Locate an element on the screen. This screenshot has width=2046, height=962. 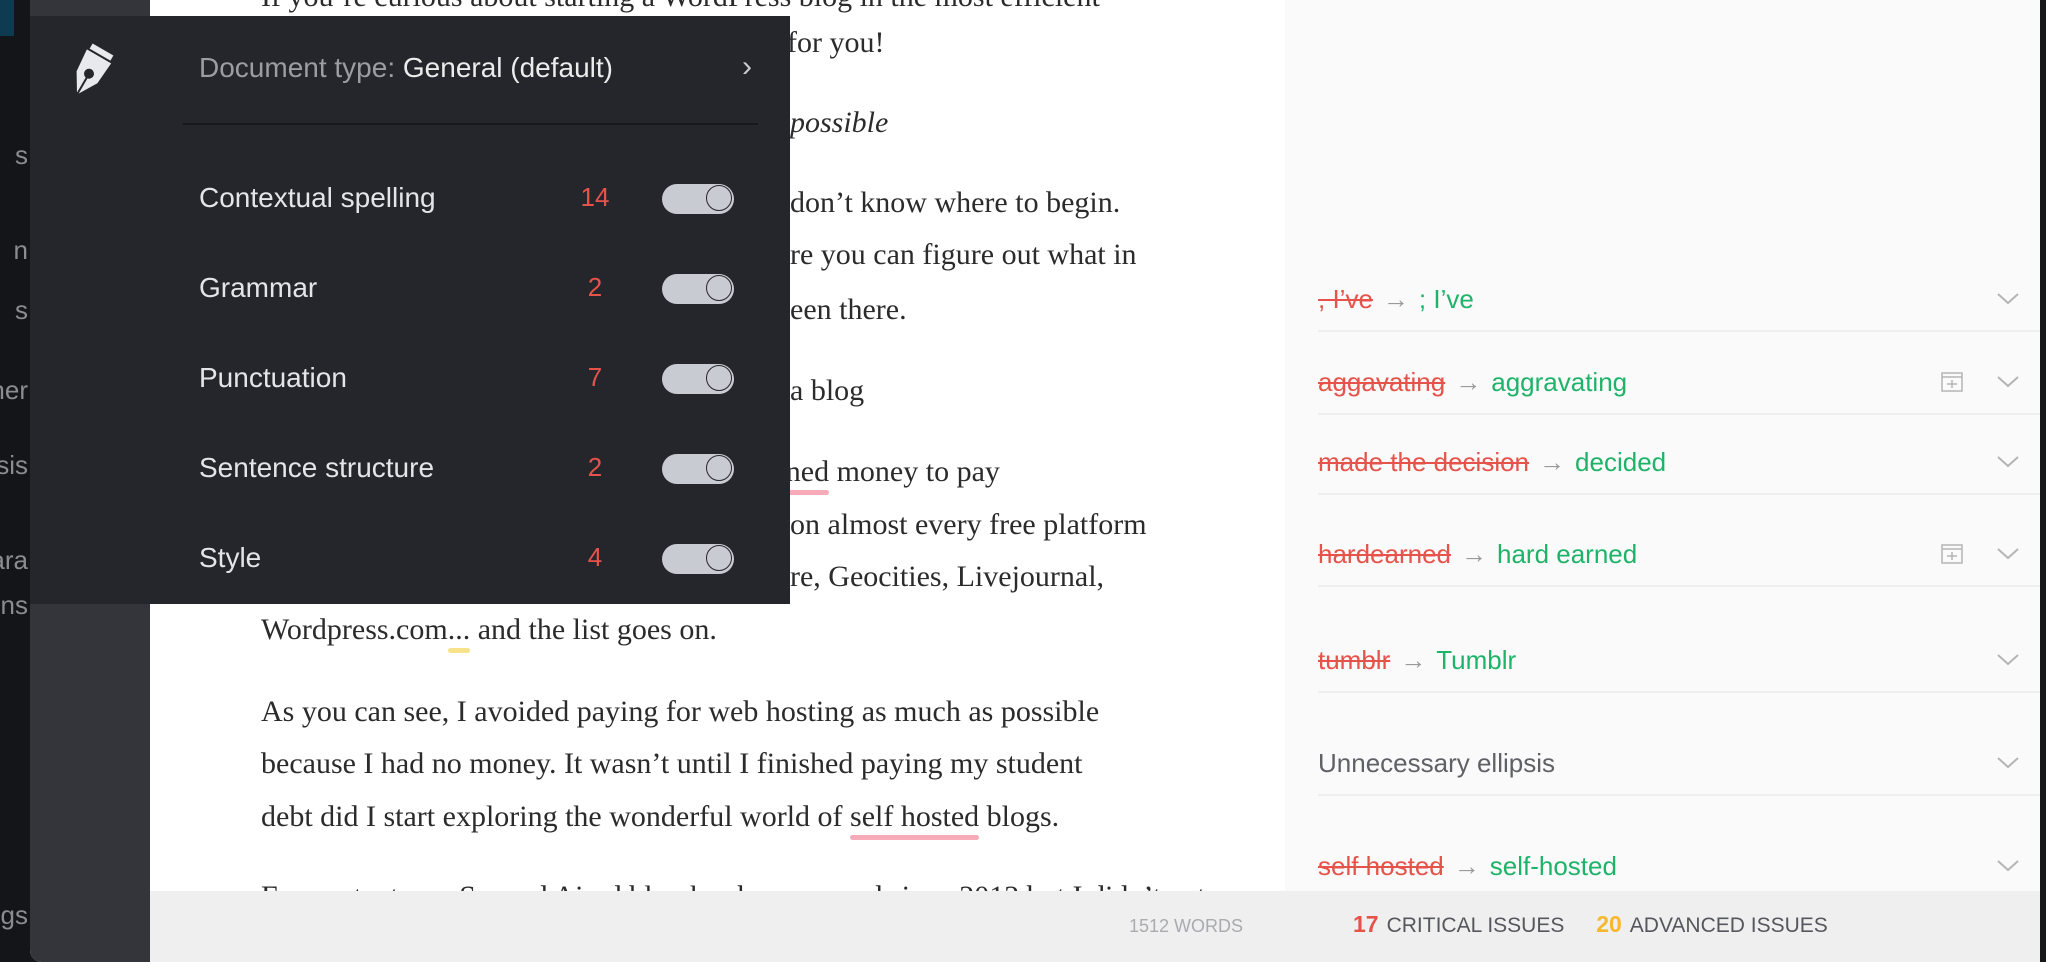
document-type-selector: Document type: General (default) is located at coordinates (406, 68).